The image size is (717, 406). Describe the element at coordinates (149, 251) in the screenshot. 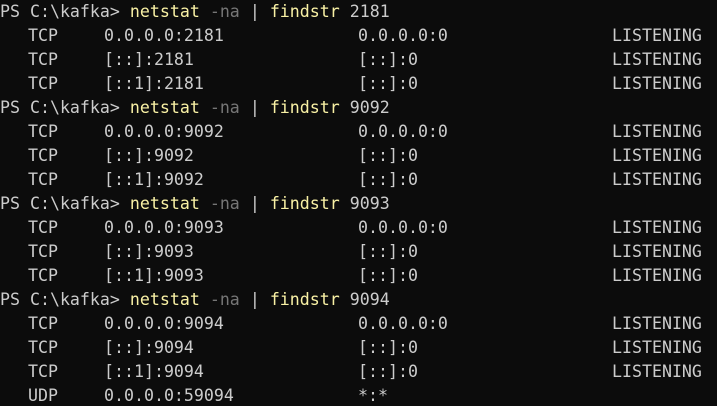

I see `local-address: [::]:9093` at that location.